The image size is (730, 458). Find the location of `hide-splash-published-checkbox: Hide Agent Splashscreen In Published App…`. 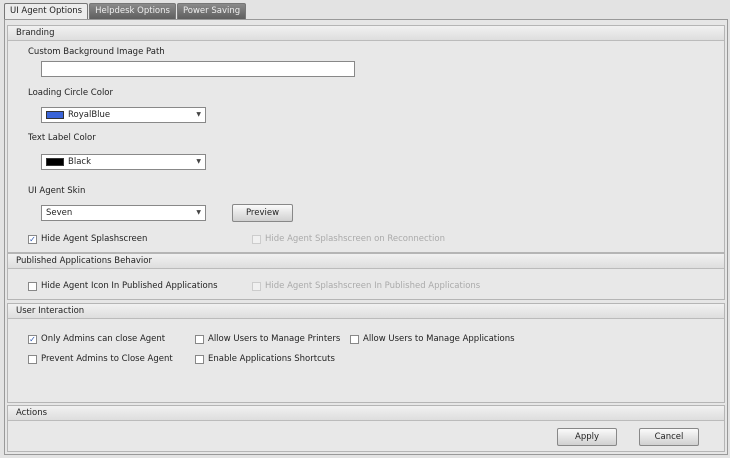

hide-splash-published-checkbox: Hide Agent Splashscreen In Published App… is located at coordinates (366, 286).